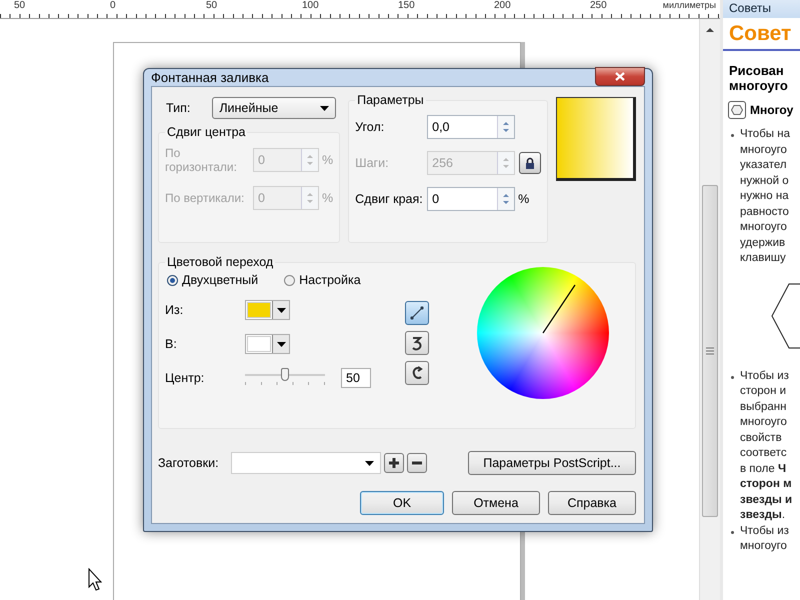 This screenshot has height=600, width=800. I want to click on field-label: По горизонтали:, so click(201, 160).